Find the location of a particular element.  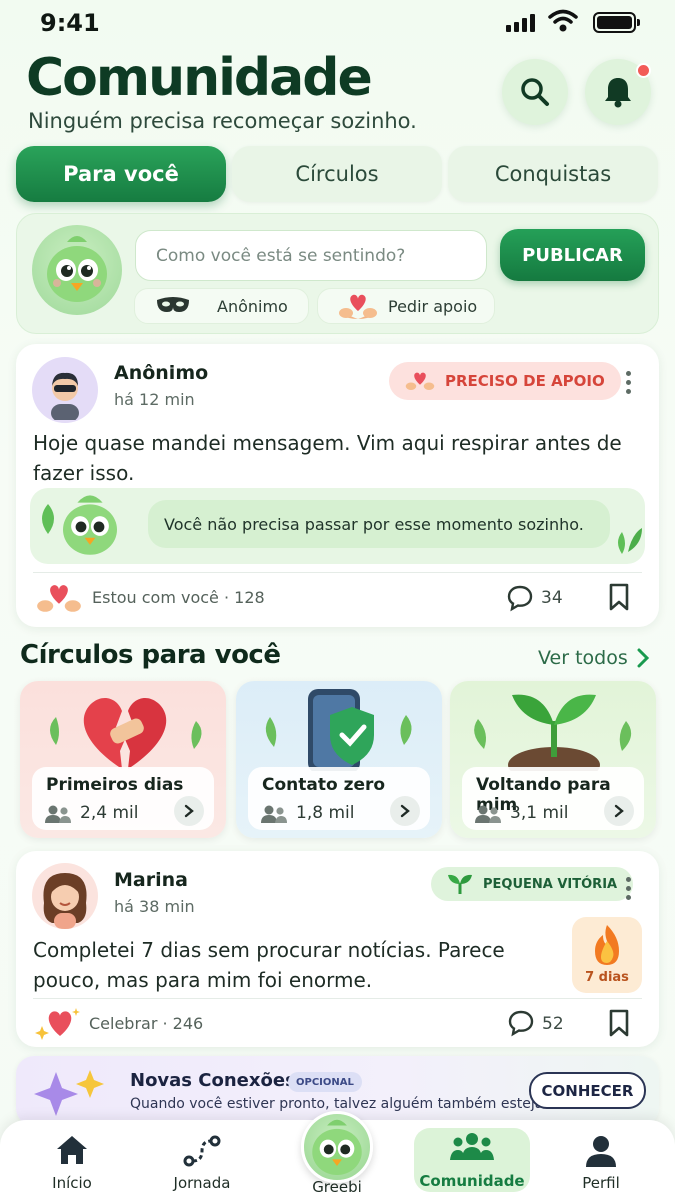

streak-label: 7 dias is located at coordinates (607, 977).